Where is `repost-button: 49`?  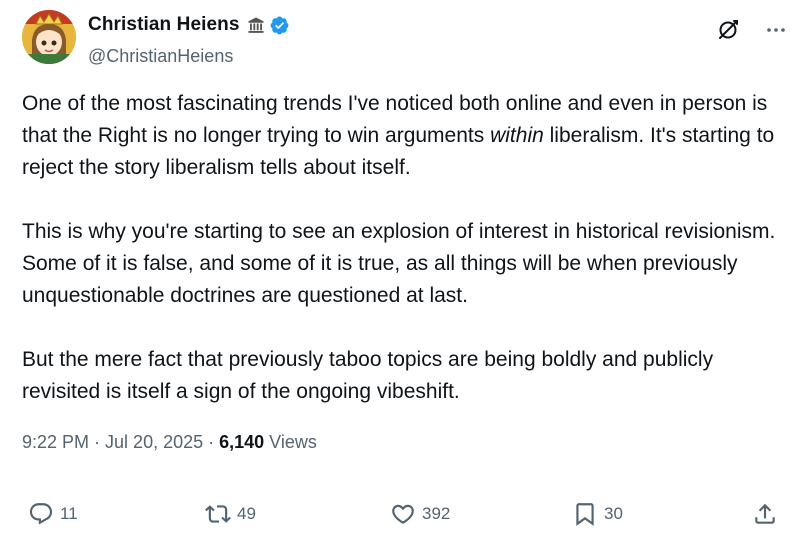 repost-button: 49 is located at coordinates (230, 514).